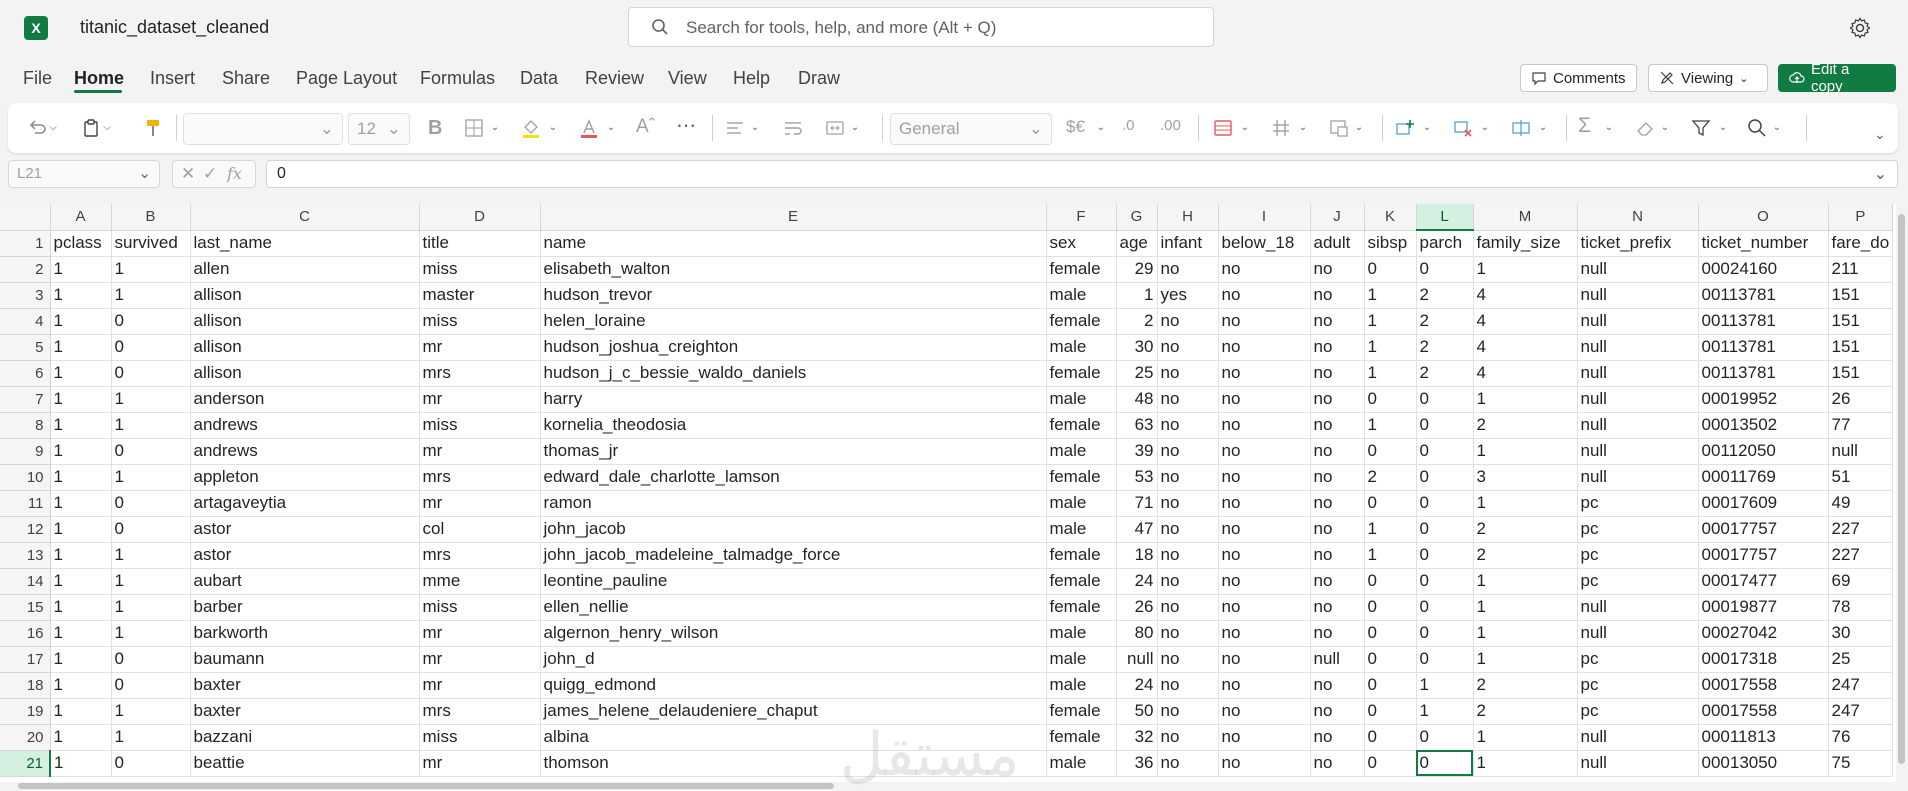 The height and width of the screenshot is (791, 1908). What do you see at coordinates (1763, 633) in the screenshot?
I see `cell: 00027042` at bounding box center [1763, 633].